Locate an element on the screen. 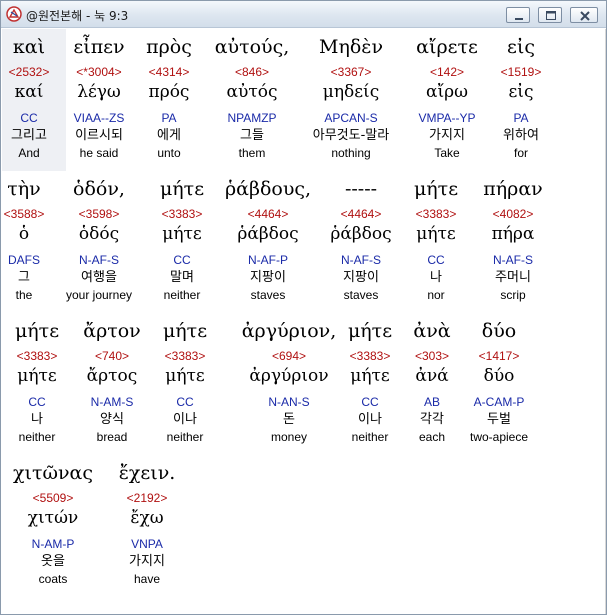 The height and width of the screenshot is (615, 607). lemma: ἔχω is located at coordinates (147, 518).